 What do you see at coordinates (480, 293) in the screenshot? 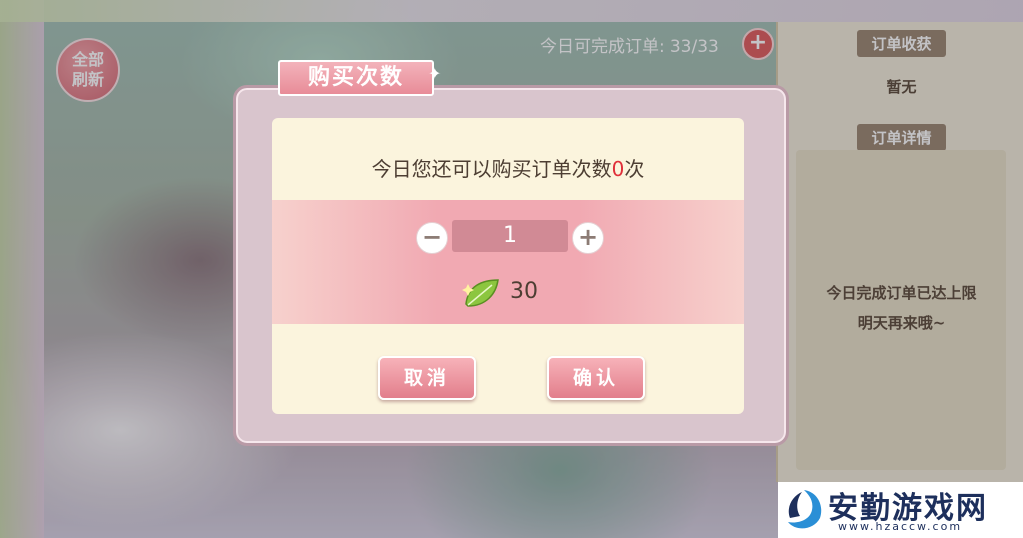
I see `leaf-icon` at bounding box center [480, 293].